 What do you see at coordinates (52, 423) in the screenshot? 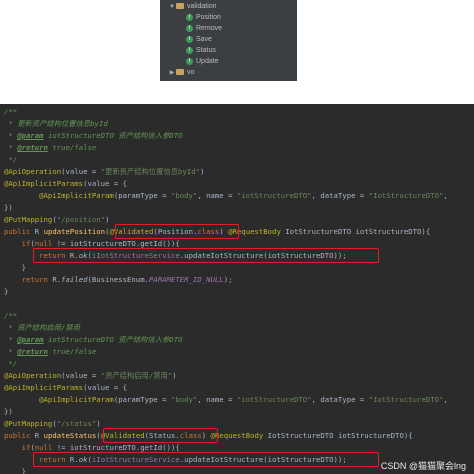
I see `code-line: @PutMapping("/status")` at bounding box center [52, 423].